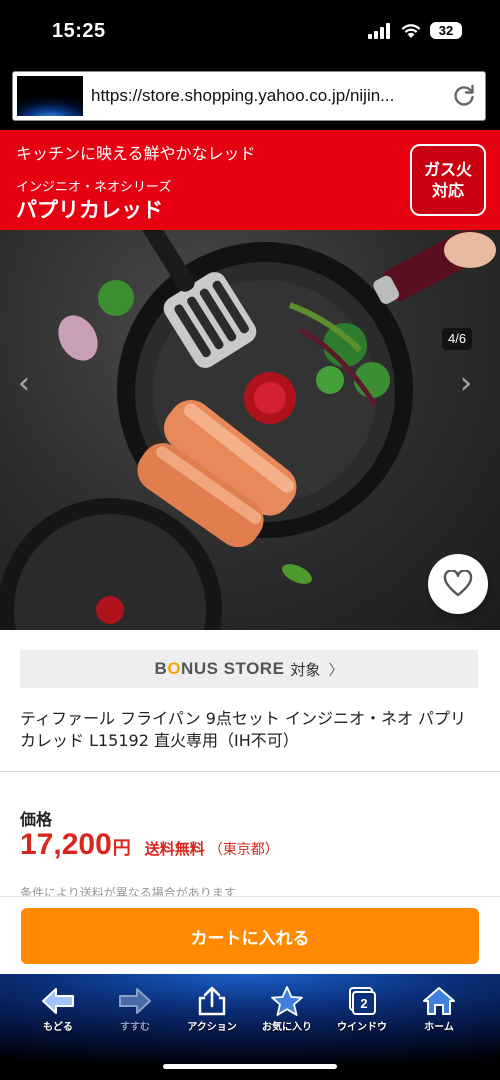 The height and width of the screenshot is (1080, 500). What do you see at coordinates (94, 187) in the screenshot?
I see `banner-series: インジニオ・ネオシリーズ` at bounding box center [94, 187].